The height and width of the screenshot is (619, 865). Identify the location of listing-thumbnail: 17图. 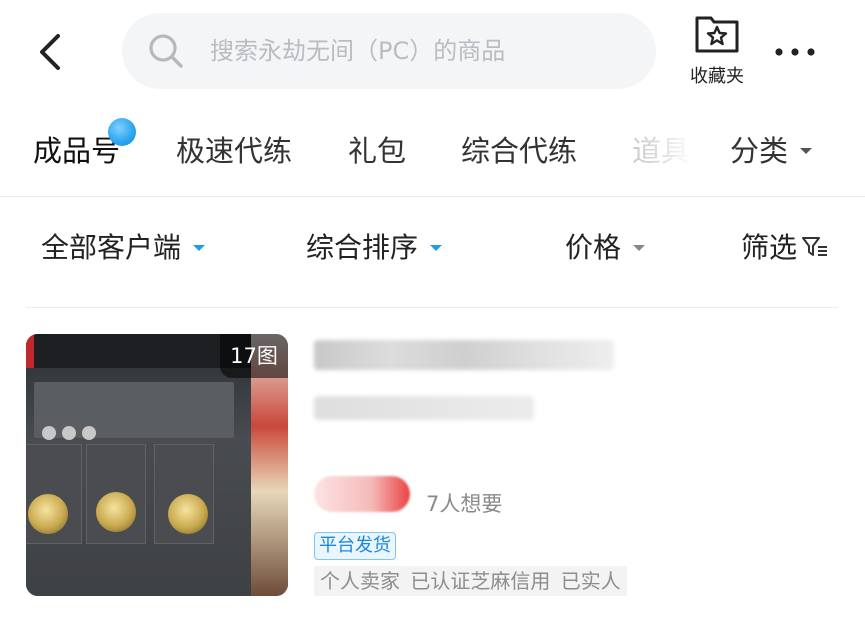
(157, 465).